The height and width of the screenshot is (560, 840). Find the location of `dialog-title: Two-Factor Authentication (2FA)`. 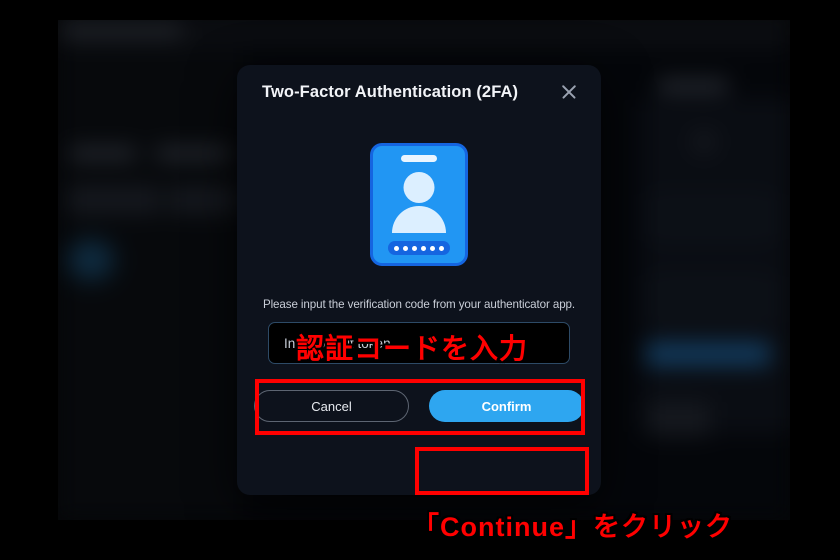

dialog-title: Two-Factor Authentication (2FA) is located at coordinates (390, 91).